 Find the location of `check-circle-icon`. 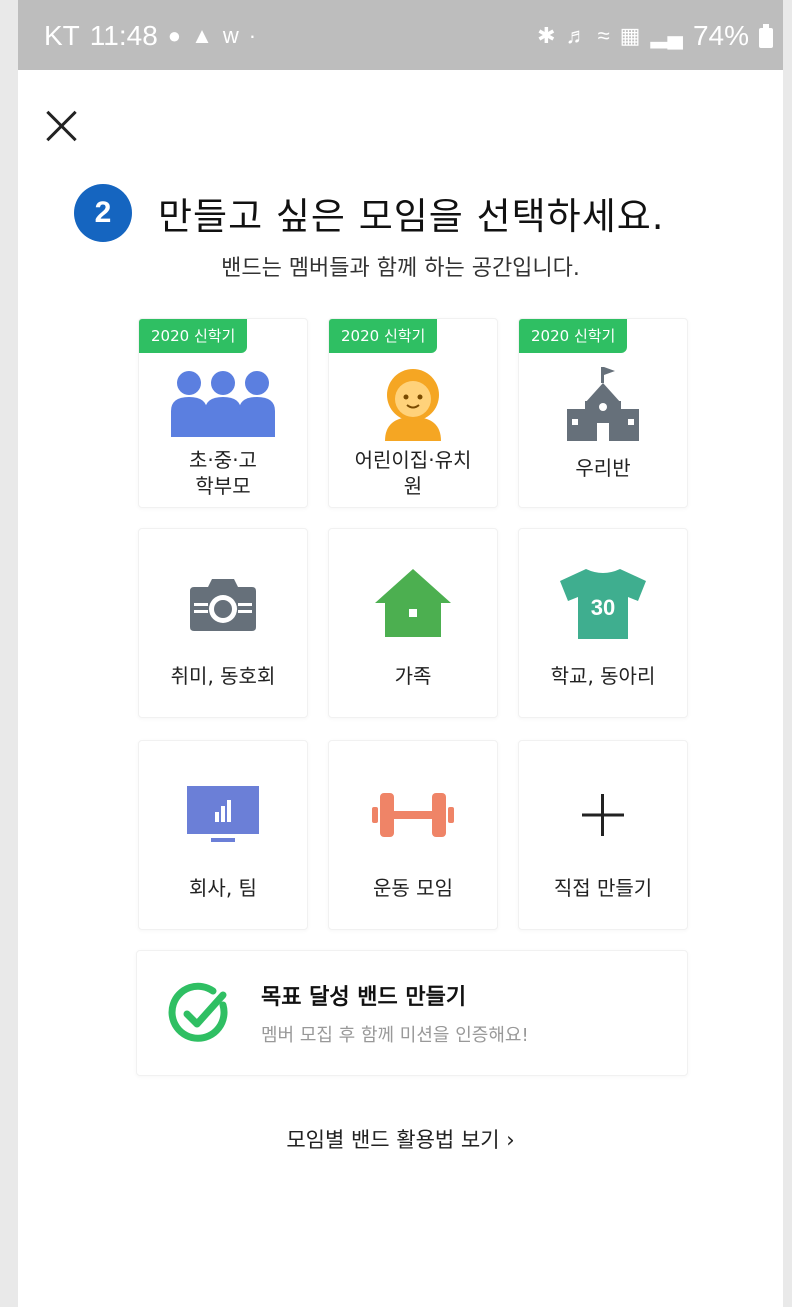

check-circle-icon is located at coordinates (200, 1016).